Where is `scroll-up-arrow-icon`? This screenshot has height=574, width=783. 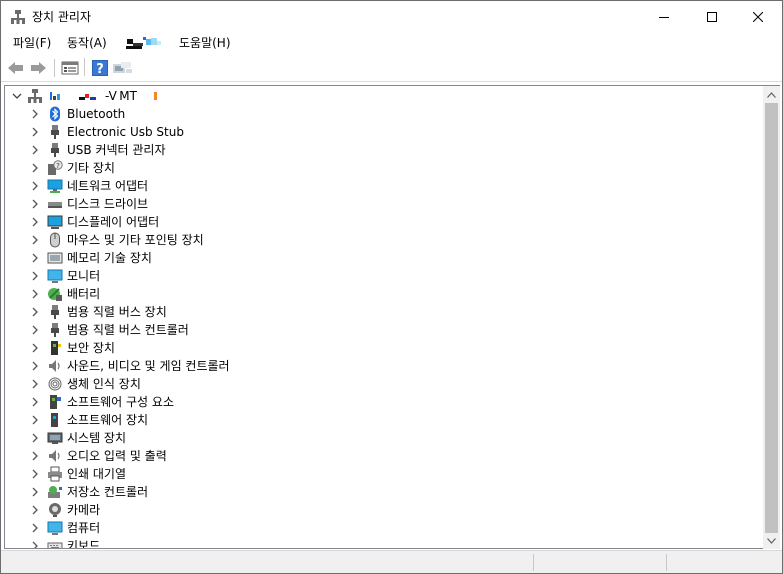
scroll-up-arrow-icon is located at coordinates (771, 94).